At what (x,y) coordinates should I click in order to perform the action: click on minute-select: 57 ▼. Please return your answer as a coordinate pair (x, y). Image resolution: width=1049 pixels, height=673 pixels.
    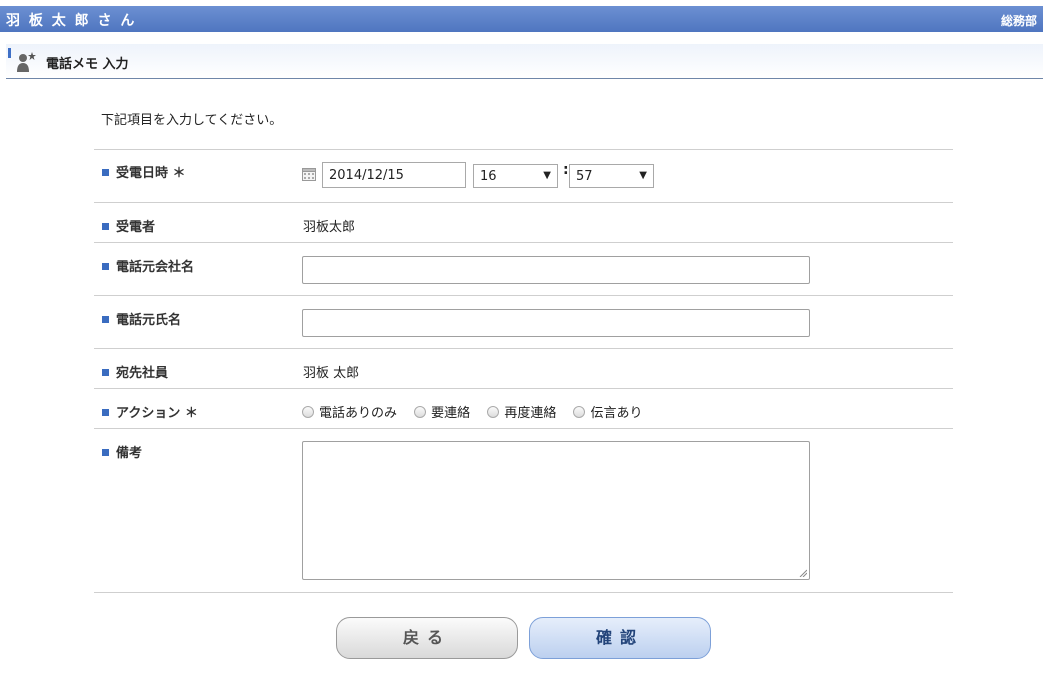
    Looking at the image, I should click on (611, 176).